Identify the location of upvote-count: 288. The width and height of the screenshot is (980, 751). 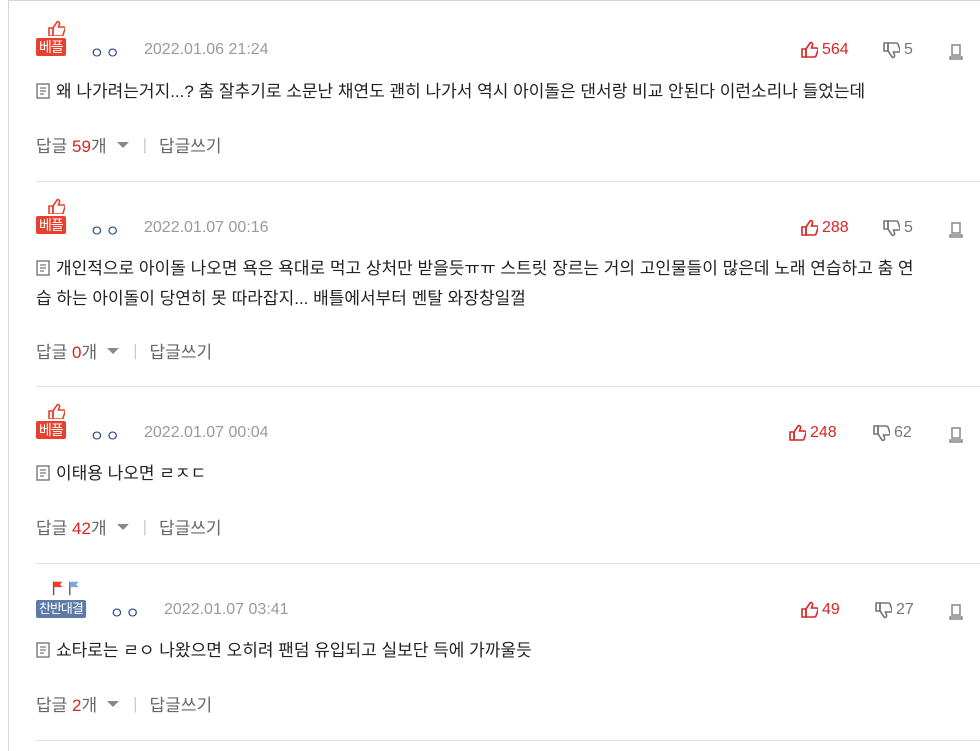
(835, 227).